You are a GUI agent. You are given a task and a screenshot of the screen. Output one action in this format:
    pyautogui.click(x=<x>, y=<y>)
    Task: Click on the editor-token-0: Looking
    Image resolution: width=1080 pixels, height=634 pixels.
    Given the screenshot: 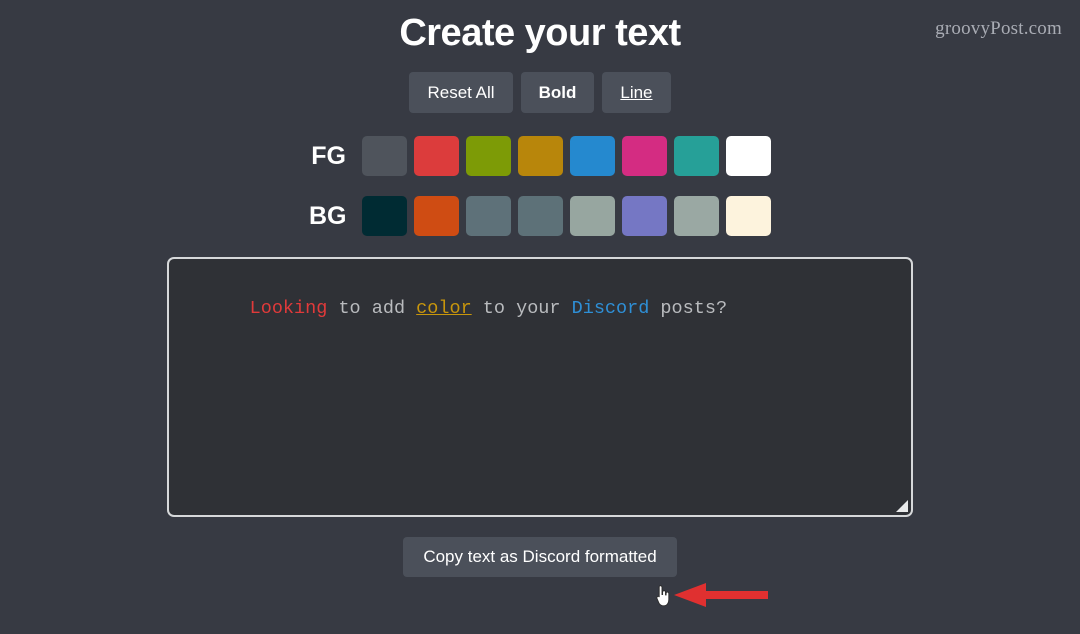 What is the action you would take?
    pyautogui.click(x=288, y=308)
    